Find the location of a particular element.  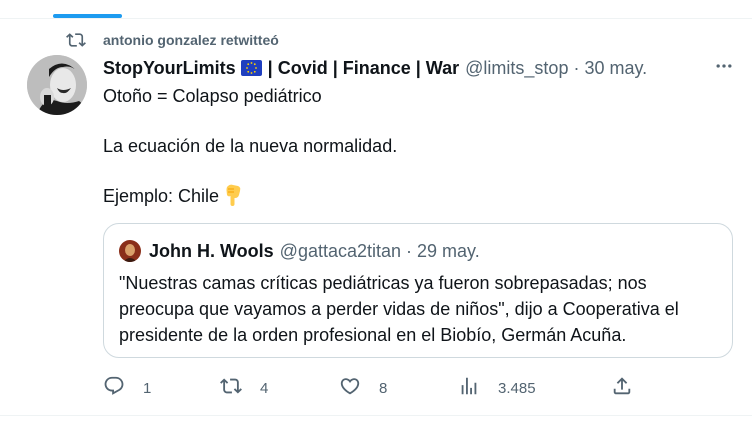

more-options-button is located at coordinates (724, 68).